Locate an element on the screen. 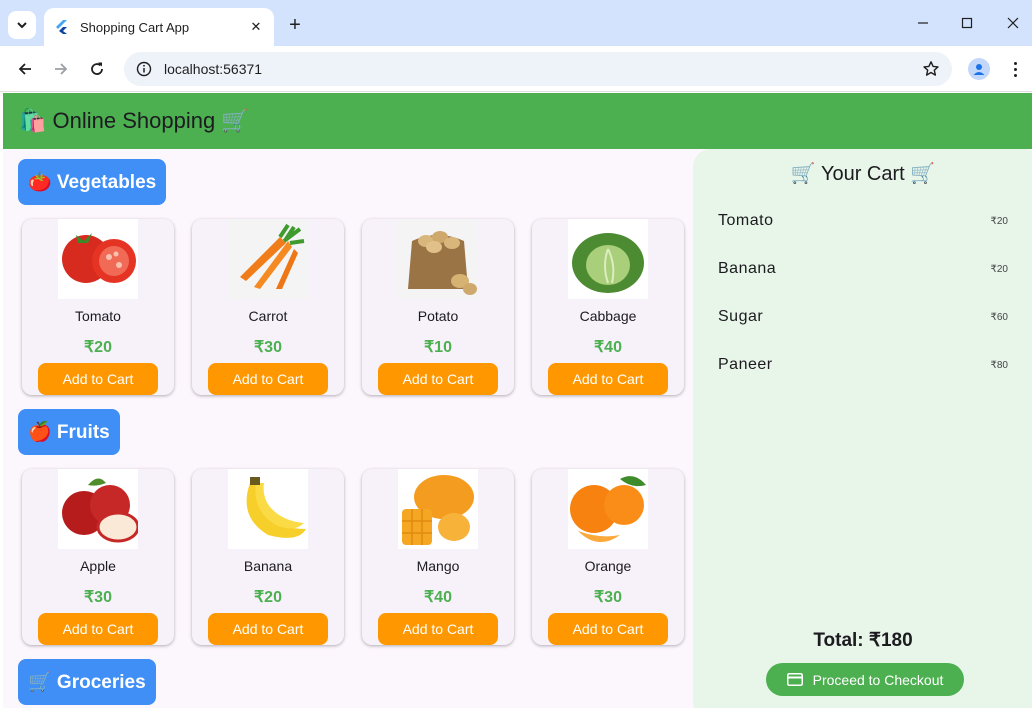 This screenshot has width=1032, height=708. tab-title: Shopping Cart App is located at coordinates (135, 27).